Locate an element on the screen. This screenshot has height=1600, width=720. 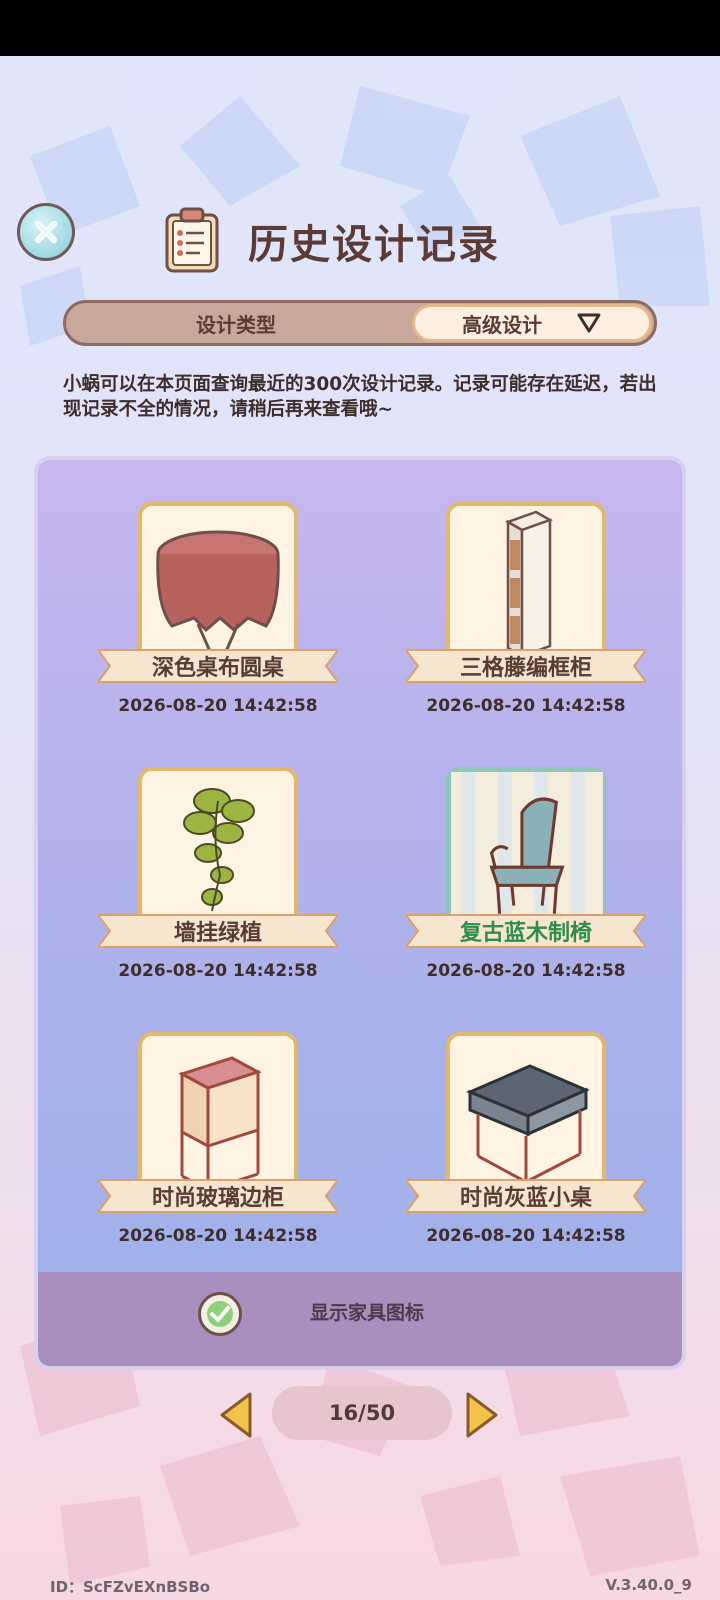
record-card: 时尚灰蓝小桌 2026-08-20 14:42:58 is located at coordinates (526, 1133).